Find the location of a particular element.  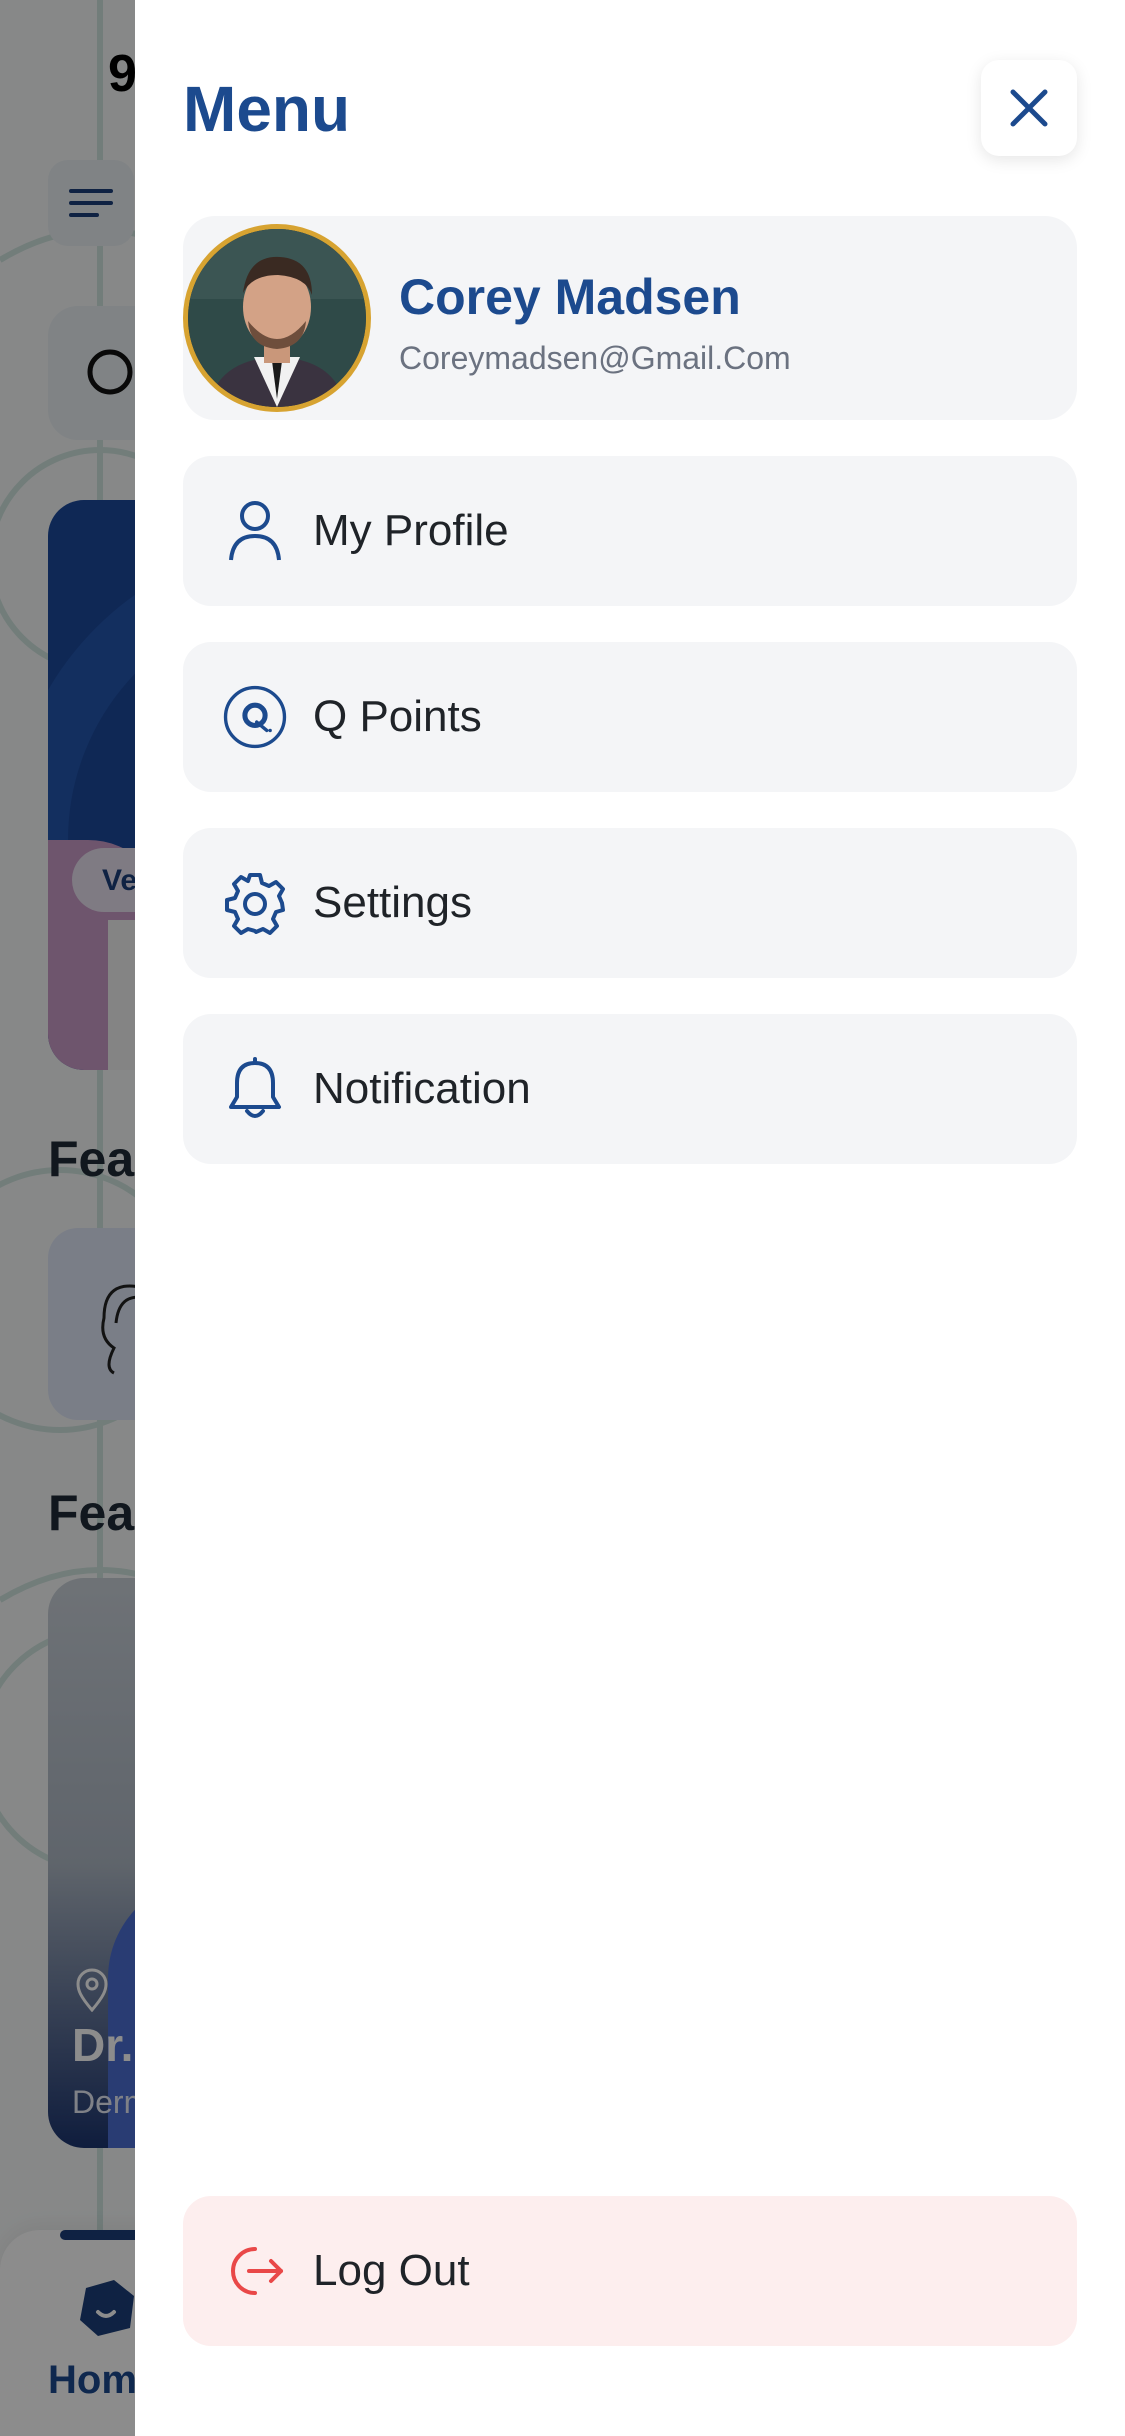

menu-item-label: Settings is located at coordinates (392, 902).